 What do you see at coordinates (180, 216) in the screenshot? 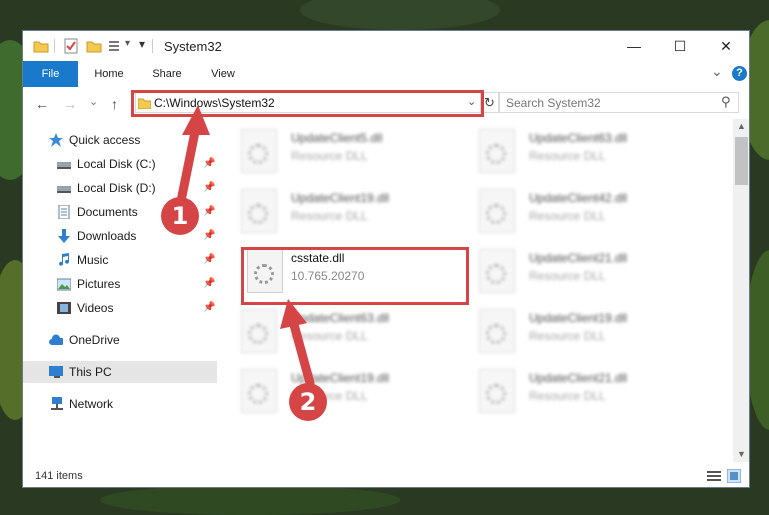
I see `callout-step-1: 1` at bounding box center [180, 216].